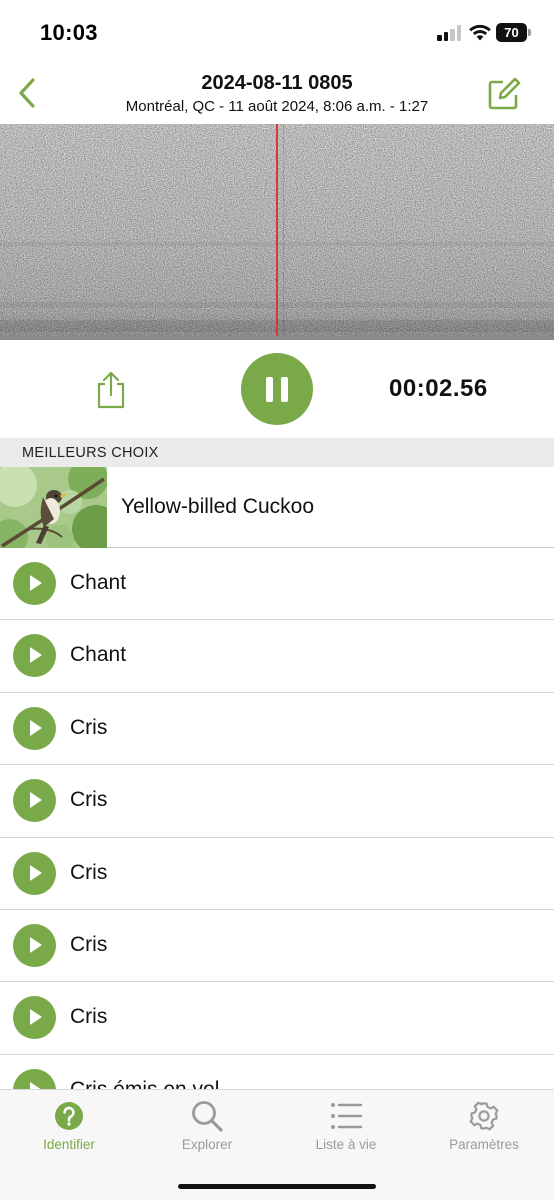 The height and width of the screenshot is (1200, 554). What do you see at coordinates (438, 388) in the screenshot?
I see `elapsed-time: 00:02.56` at bounding box center [438, 388].